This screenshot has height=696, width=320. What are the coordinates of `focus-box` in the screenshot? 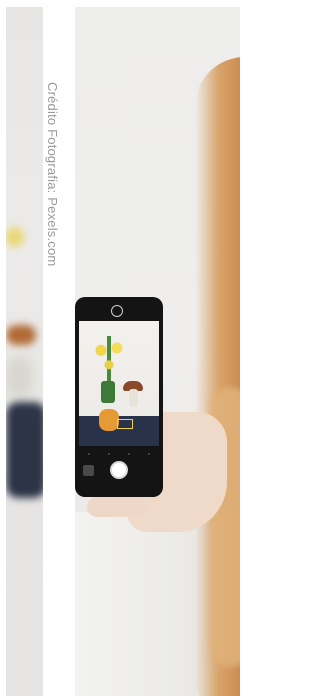 It's located at (125, 424).